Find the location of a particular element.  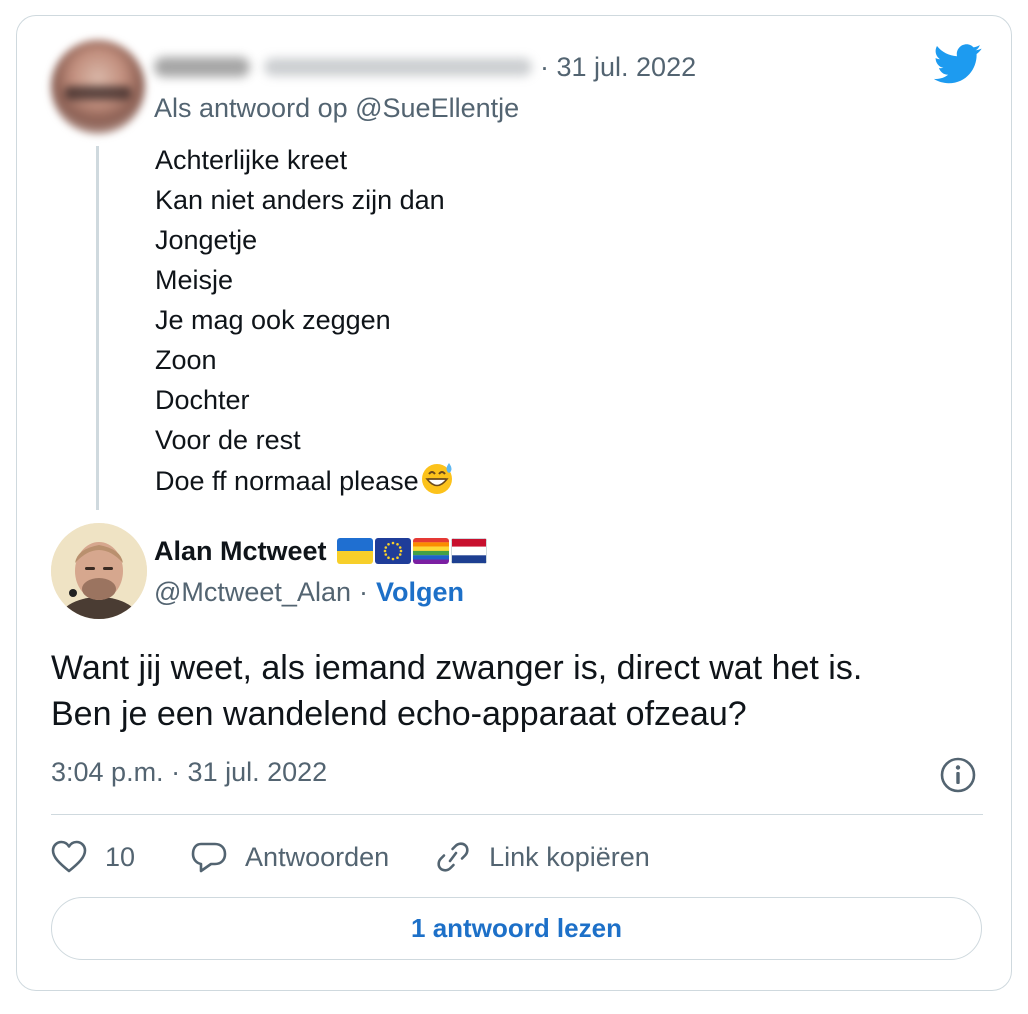

ukraine-flag-icon is located at coordinates (354, 551).